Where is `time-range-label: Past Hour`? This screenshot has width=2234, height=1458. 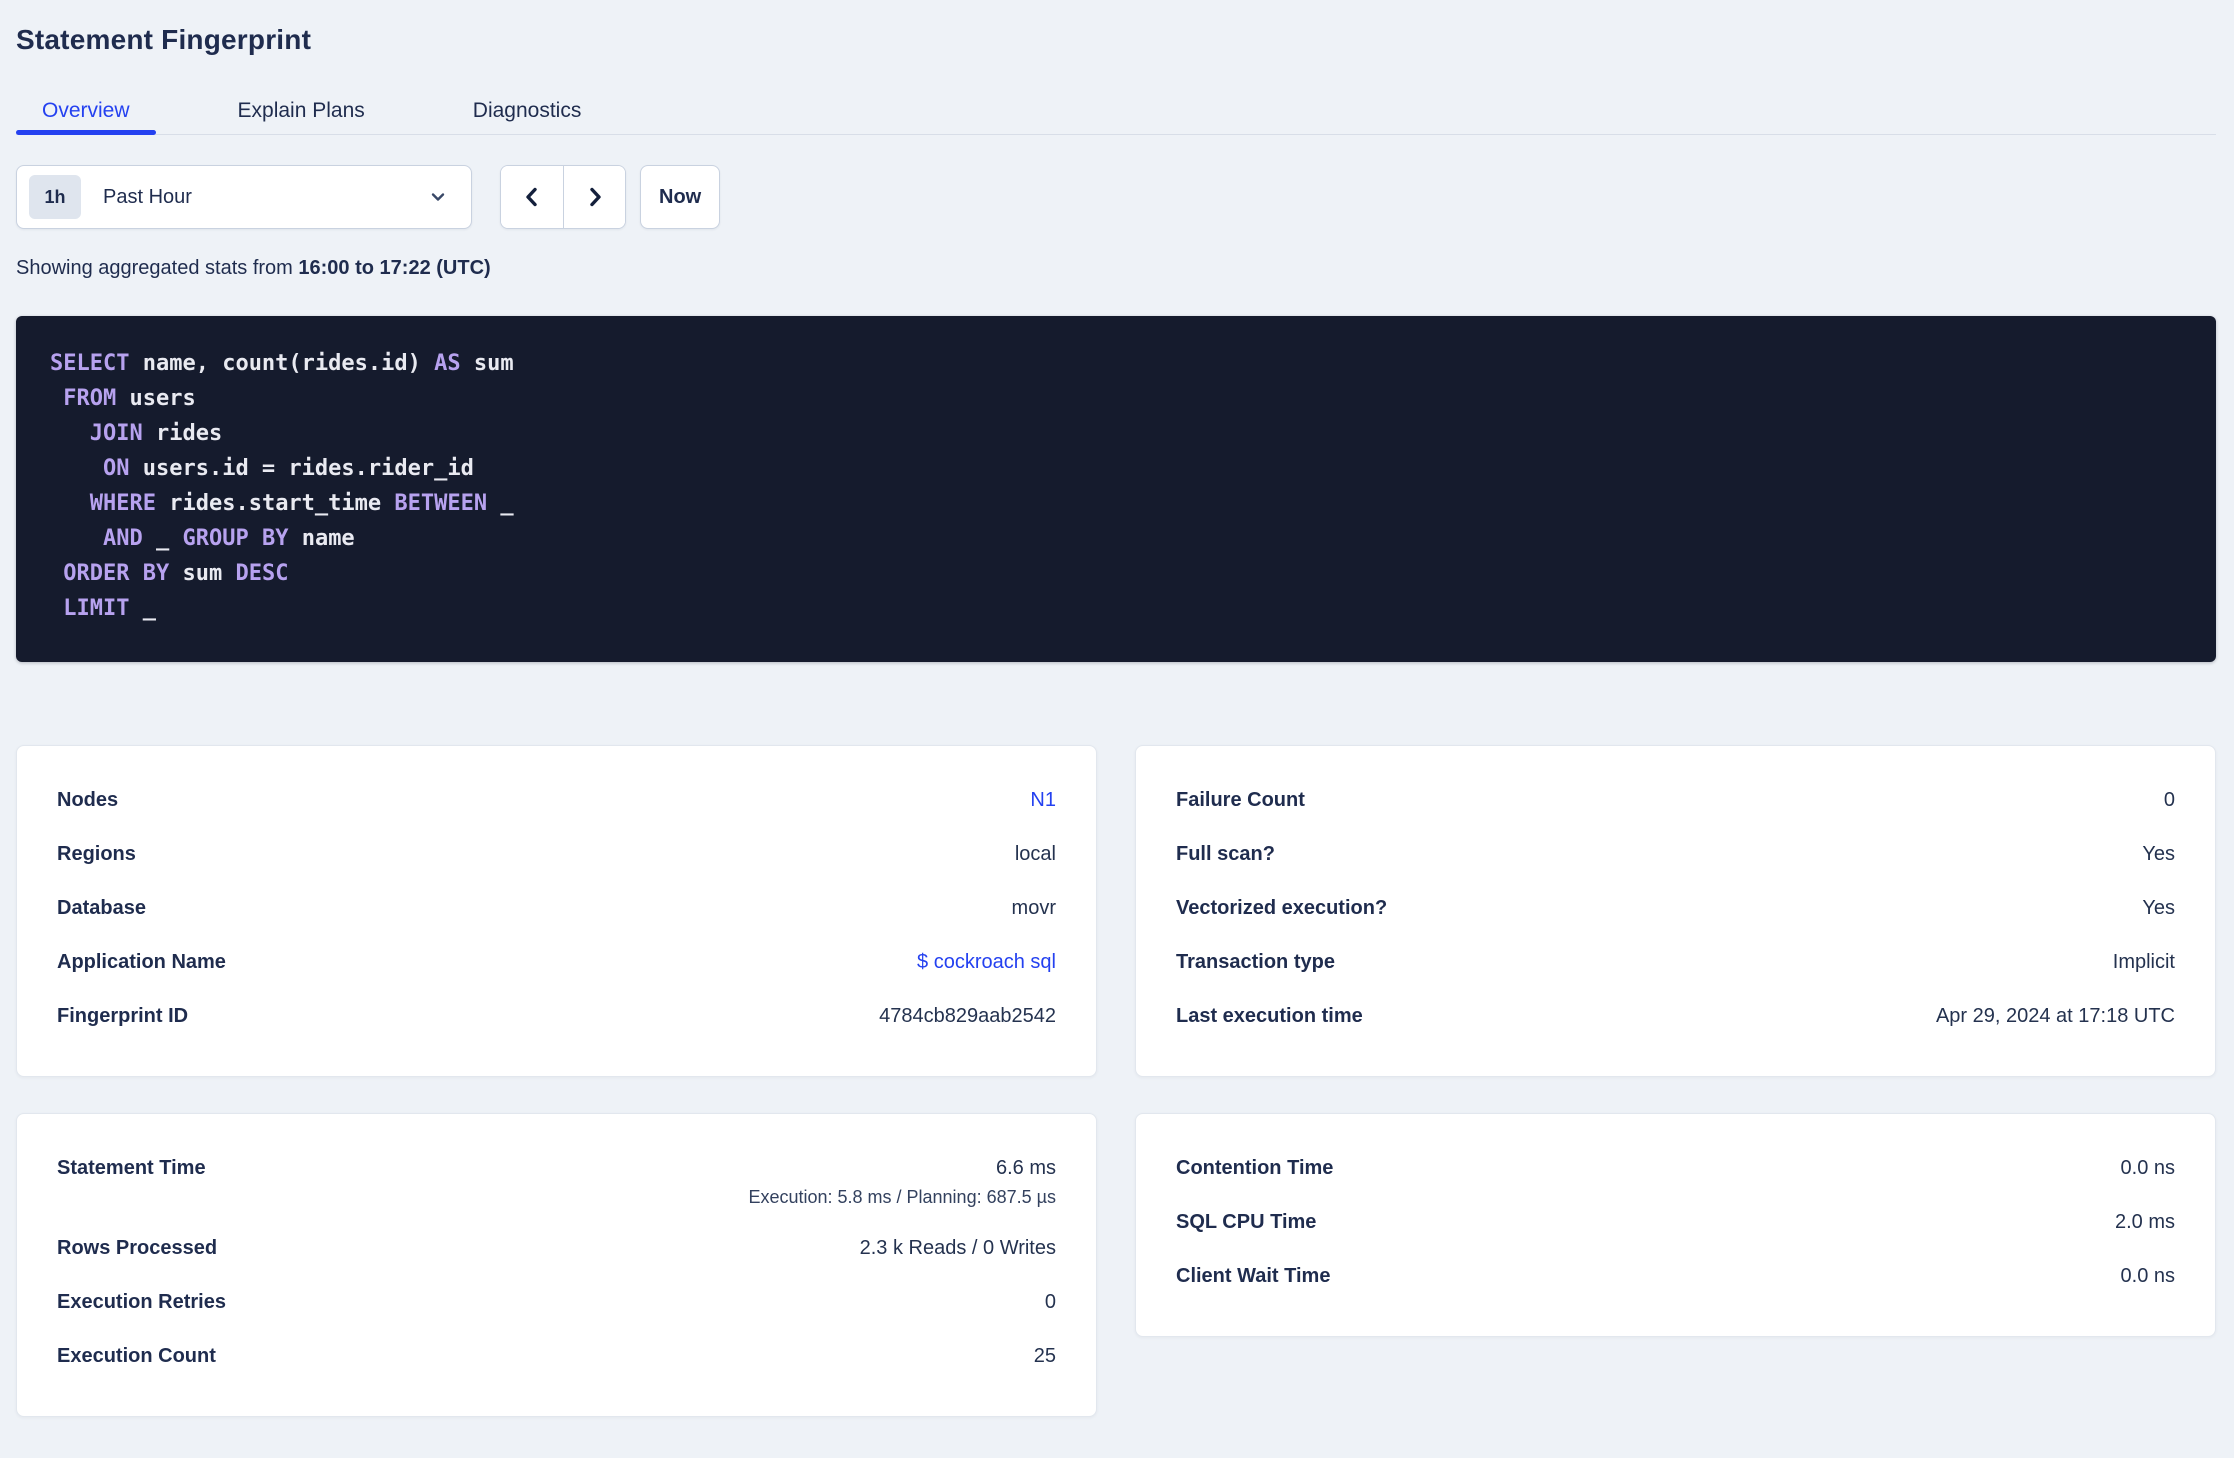
time-range-label: Past Hour is located at coordinates (147, 196).